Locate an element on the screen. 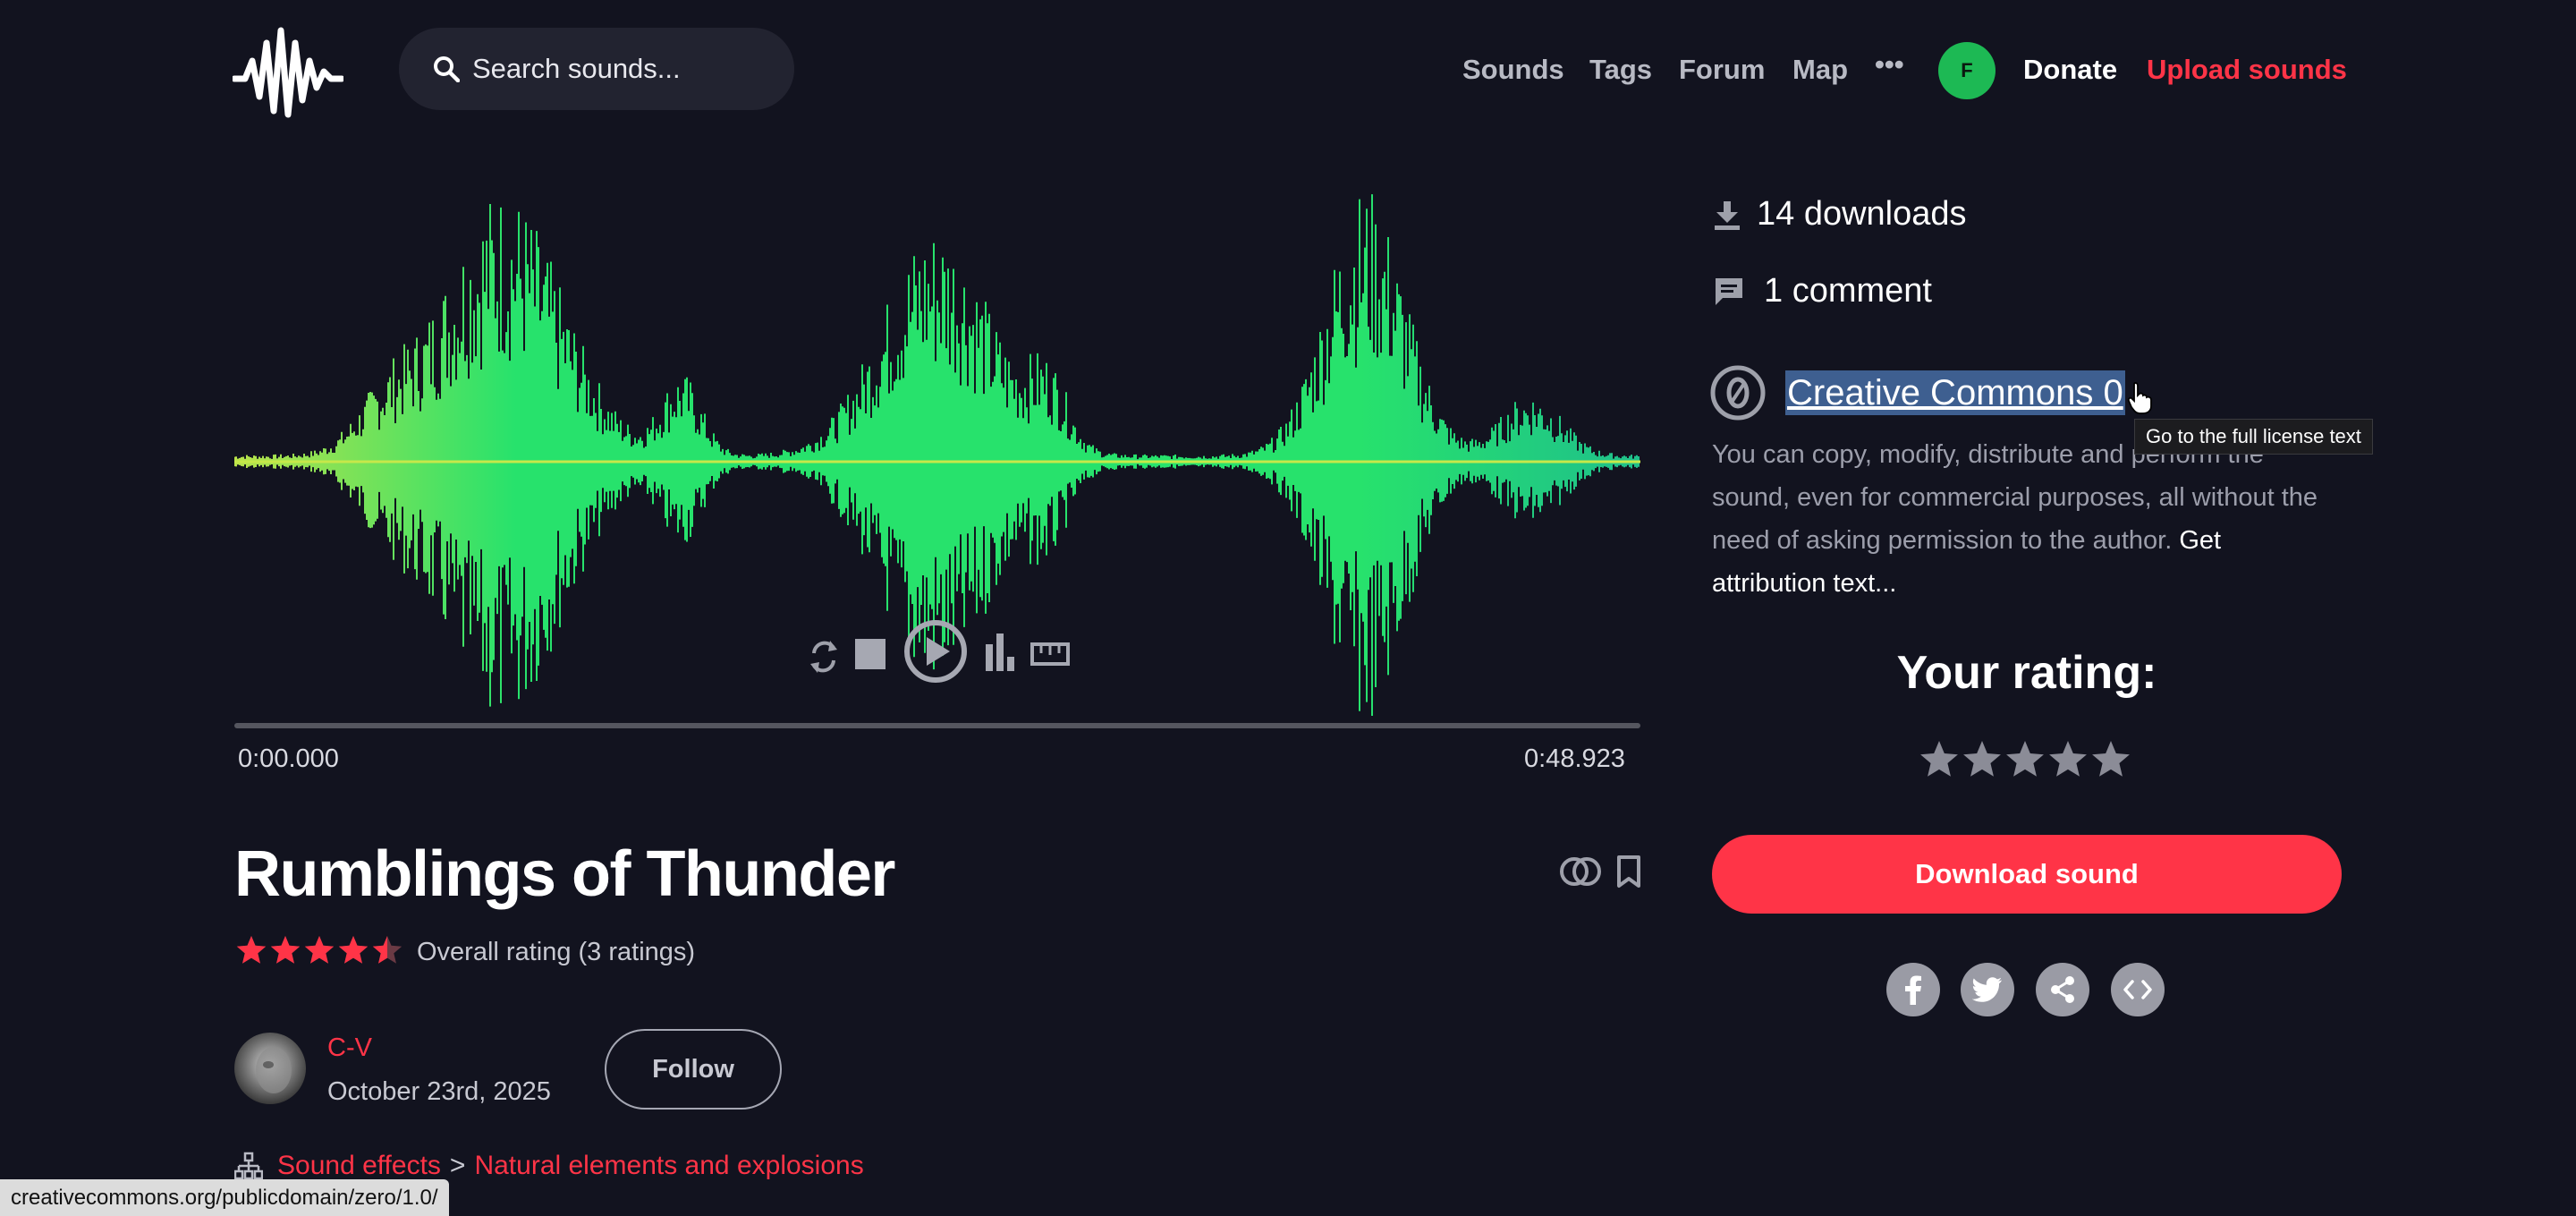 The height and width of the screenshot is (1216, 2576). title-actions is located at coordinates (1600, 871).